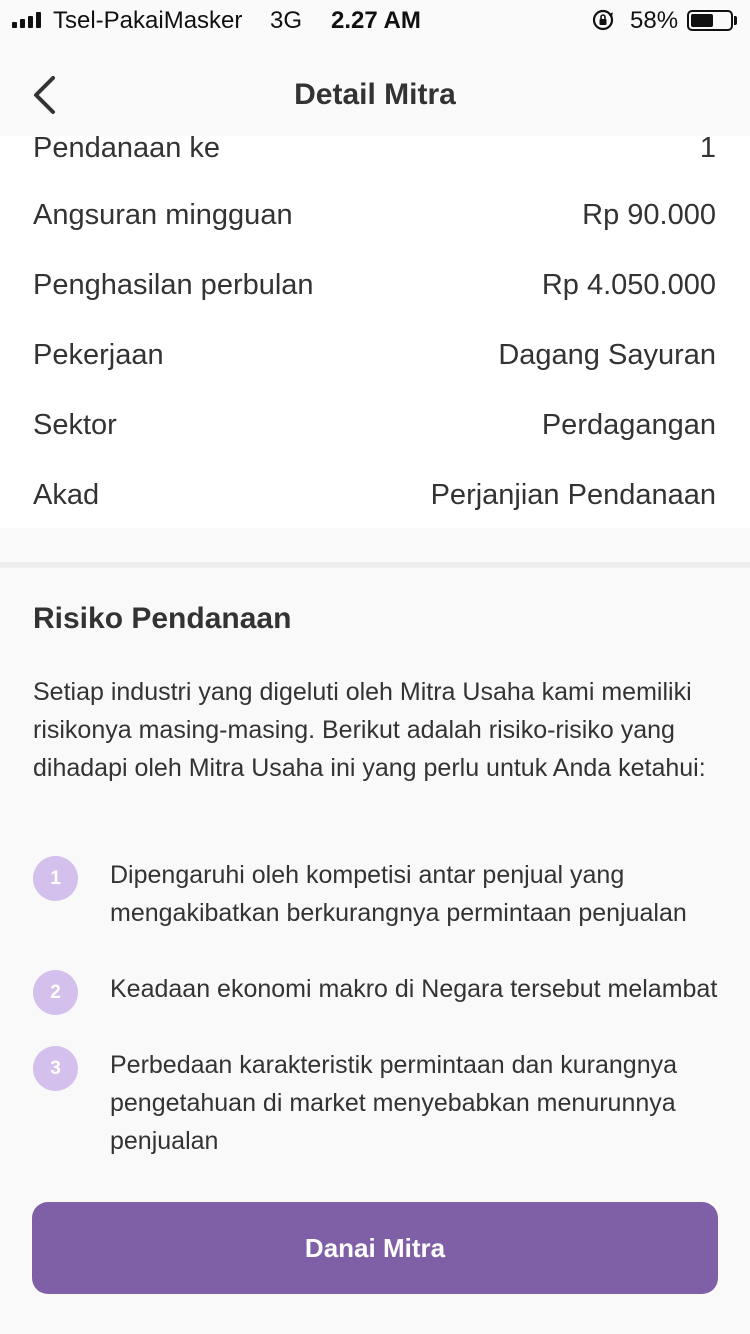 The width and height of the screenshot is (750, 1334). What do you see at coordinates (603, 20) in the screenshot?
I see `rotation-lock-icon` at bounding box center [603, 20].